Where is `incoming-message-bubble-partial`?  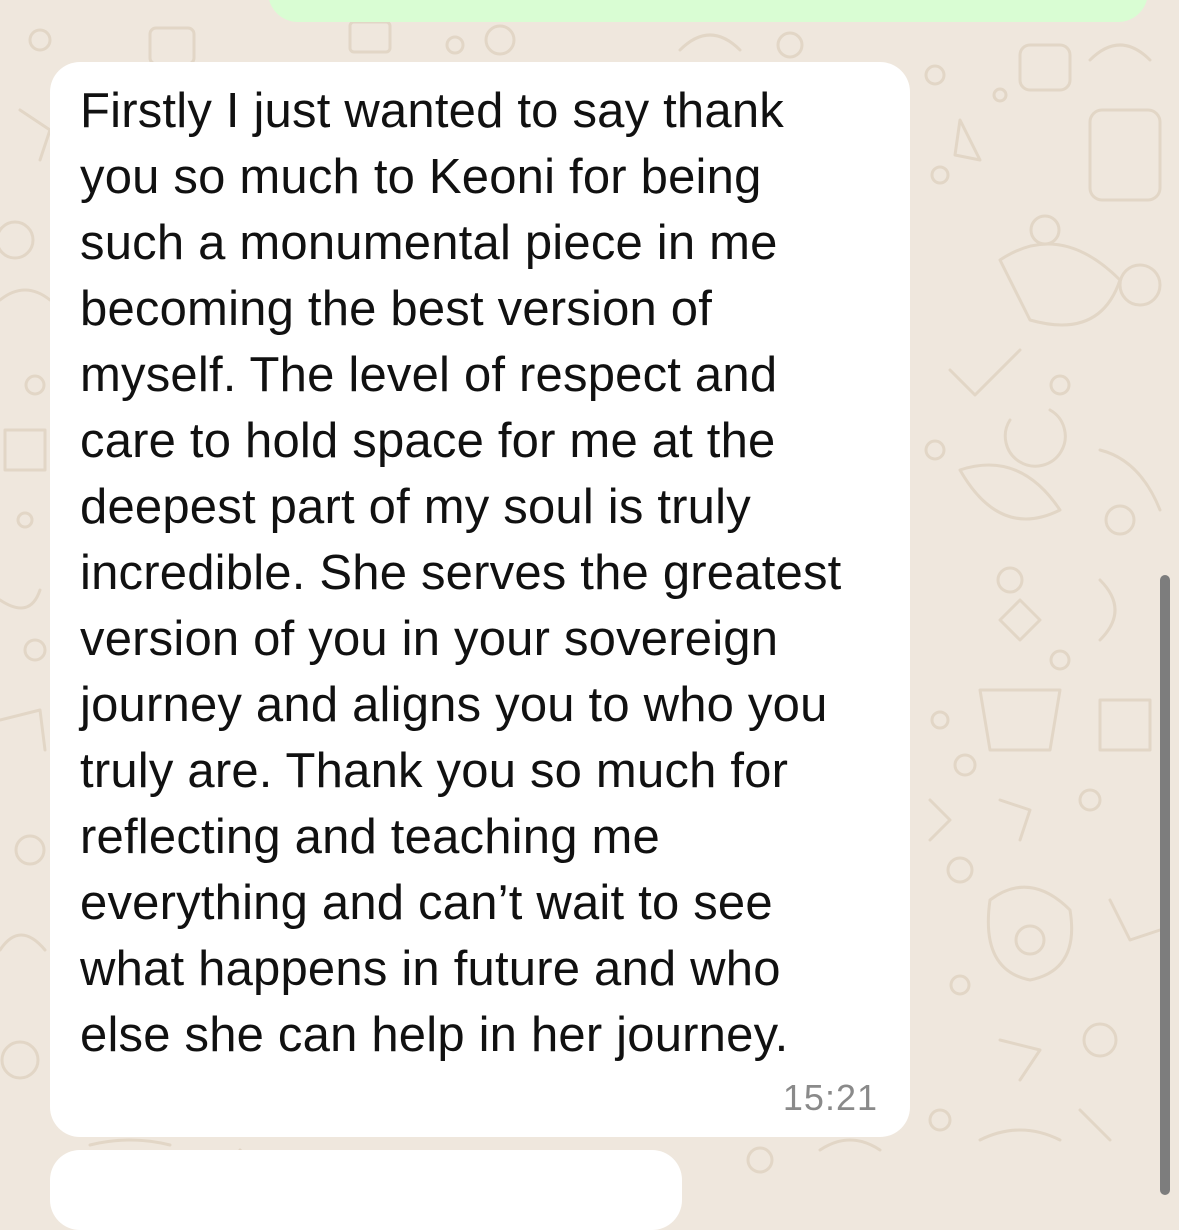 incoming-message-bubble-partial is located at coordinates (366, 1190).